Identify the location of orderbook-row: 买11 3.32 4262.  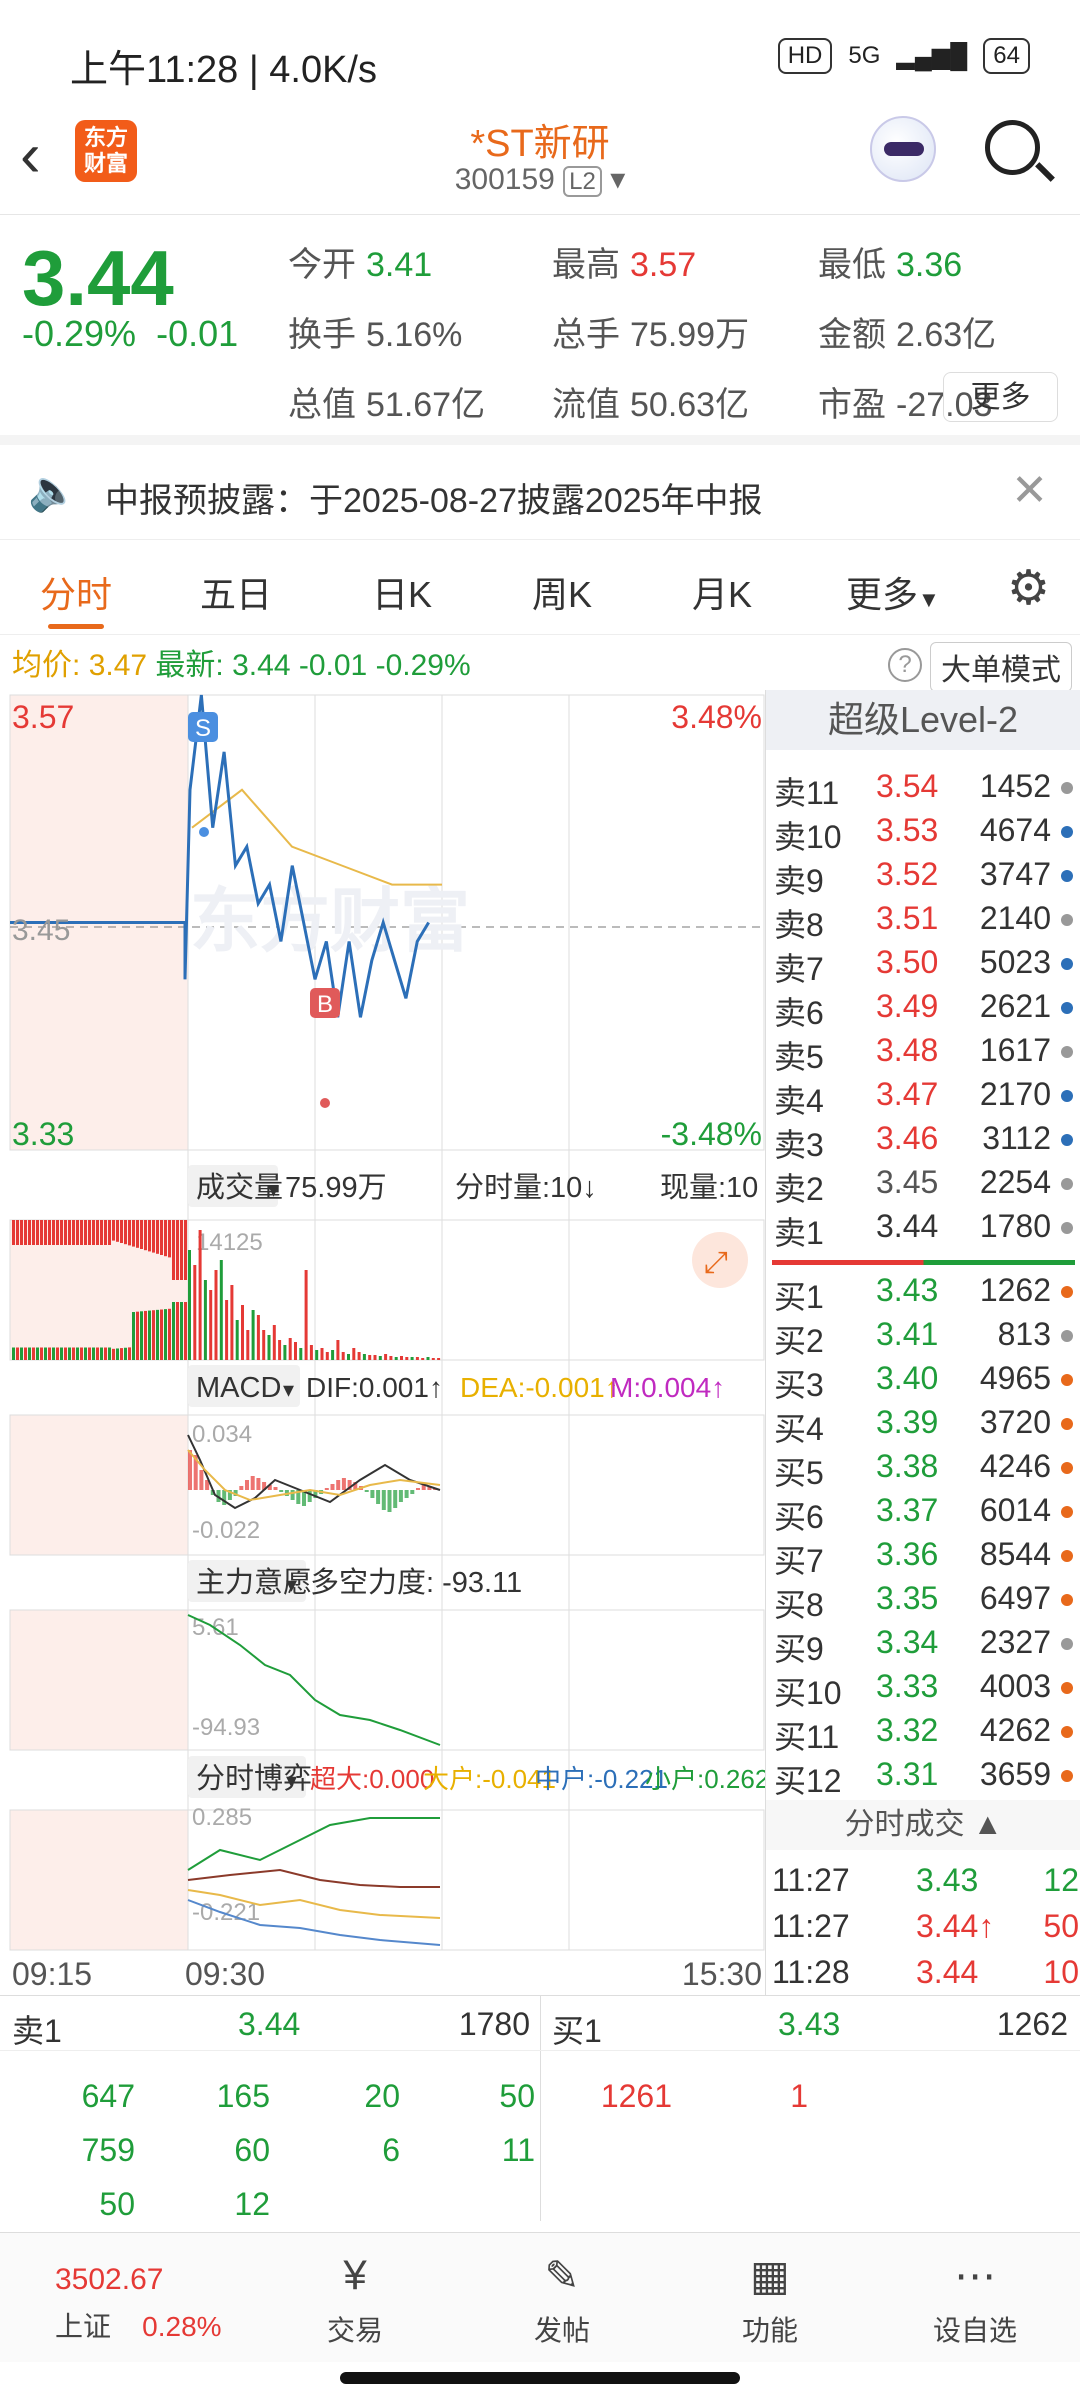
(923, 1734).